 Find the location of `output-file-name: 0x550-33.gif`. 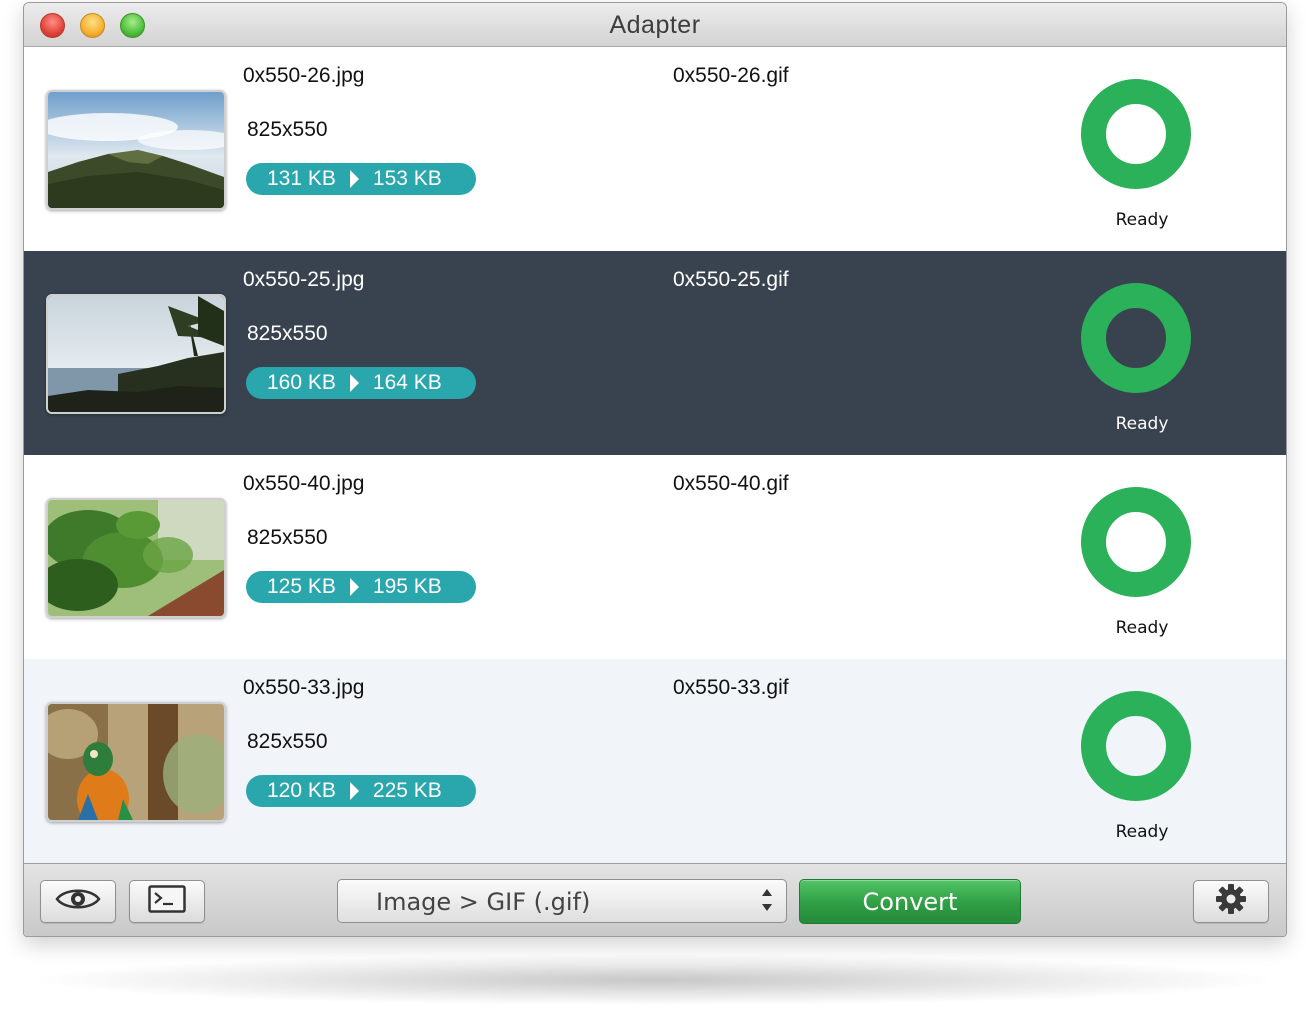

output-file-name: 0x550-33.gif is located at coordinates (731, 688).